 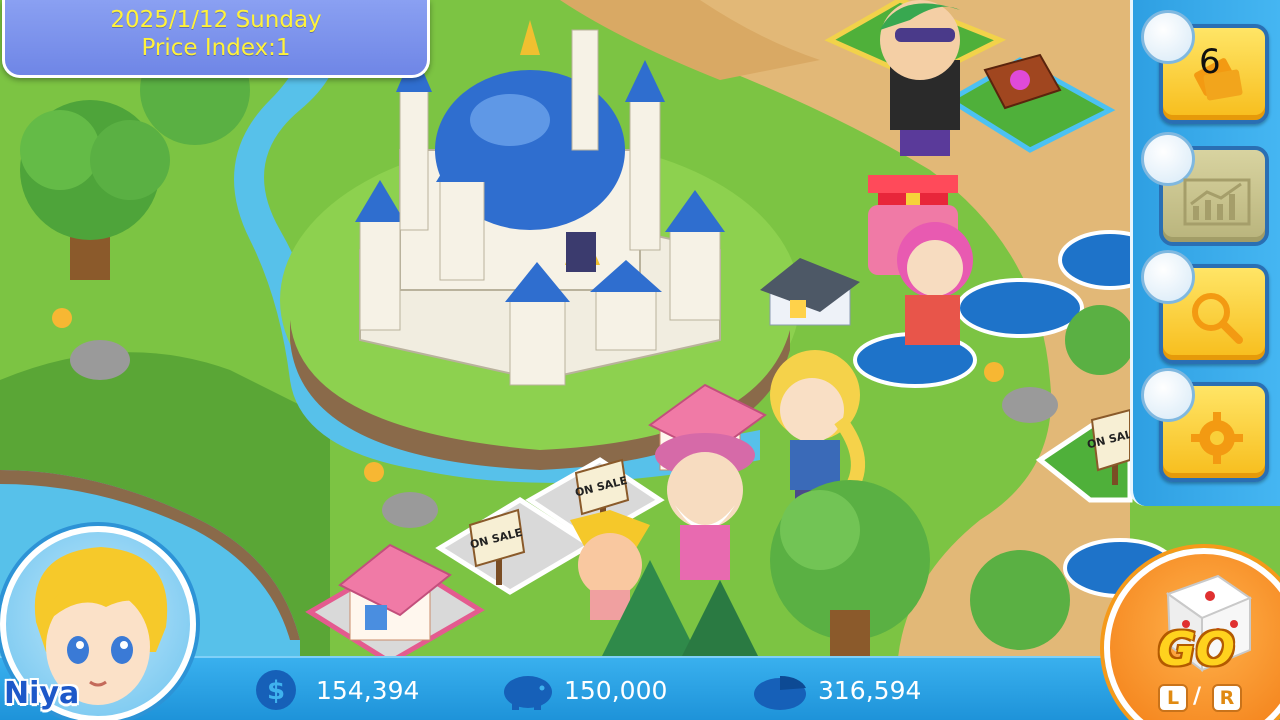 I want to click on cash-value: 154,394, so click(x=368, y=690).